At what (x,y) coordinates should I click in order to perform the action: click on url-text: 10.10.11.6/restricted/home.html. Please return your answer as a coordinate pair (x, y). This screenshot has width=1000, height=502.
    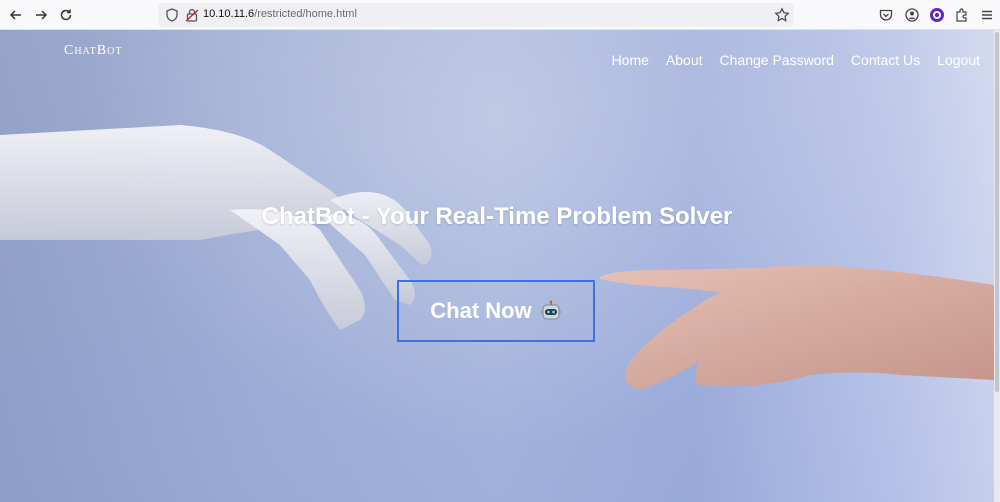
    Looking at the image, I should click on (280, 14).